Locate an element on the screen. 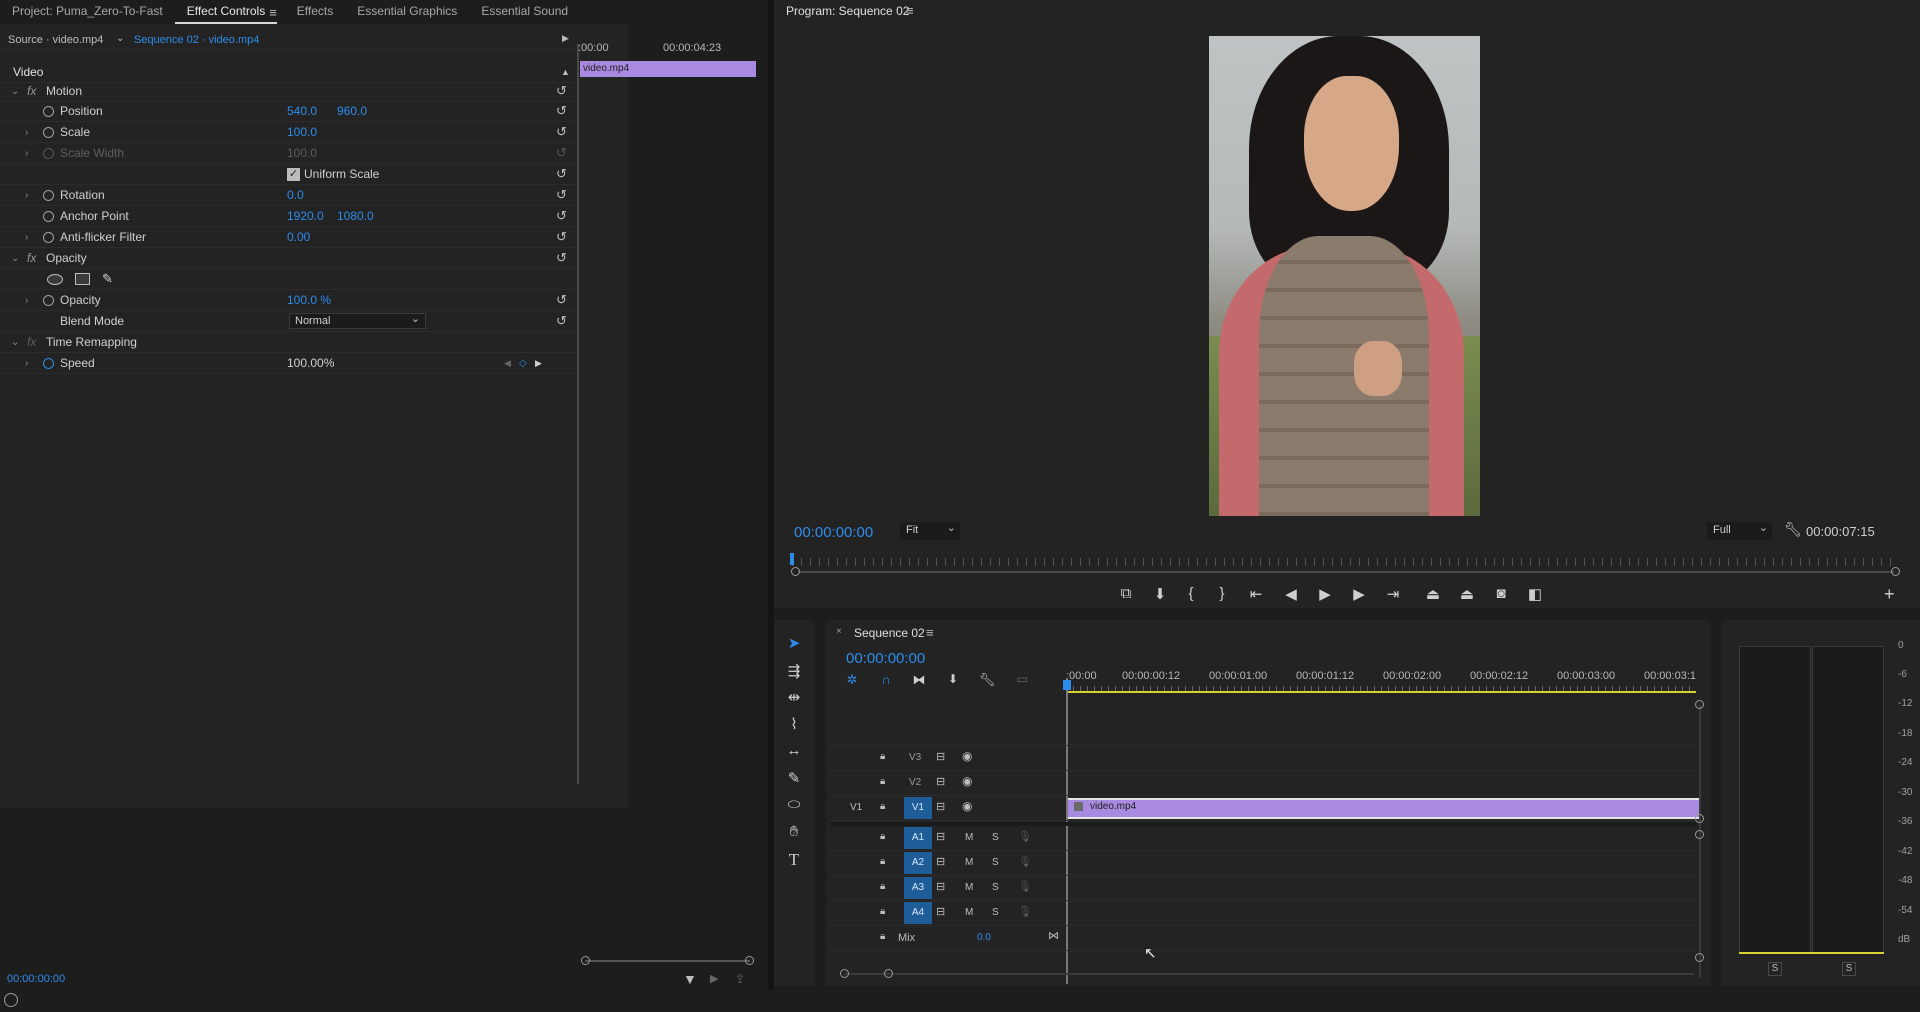 The width and height of the screenshot is (1920, 1012). status-indicator-icon is located at coordinates (11, 1000).